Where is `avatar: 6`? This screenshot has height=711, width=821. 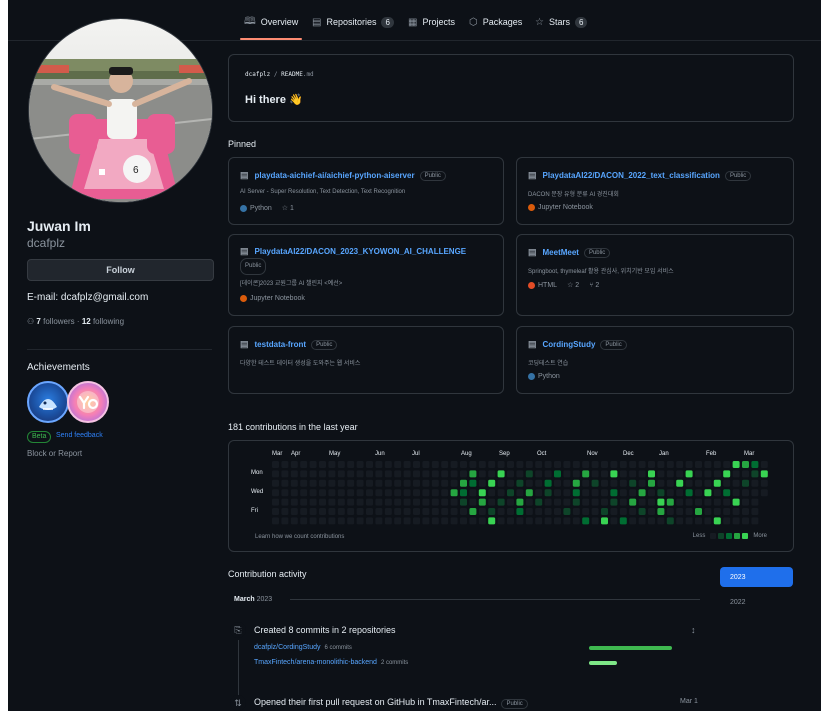 avatar: 6 is located at coordinates (120, 110).